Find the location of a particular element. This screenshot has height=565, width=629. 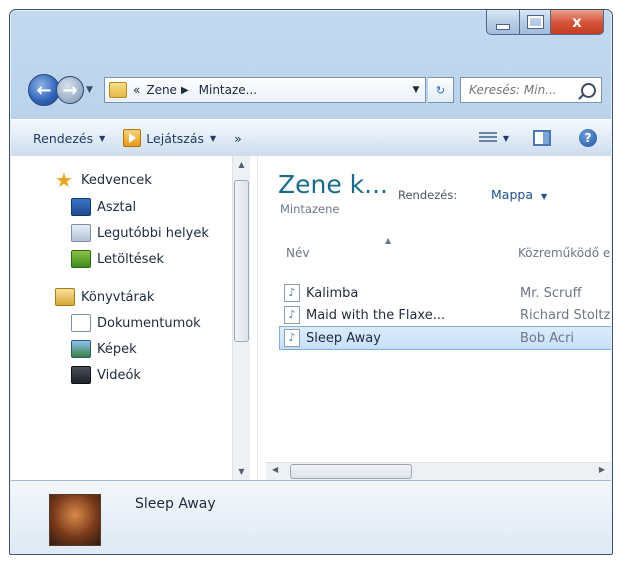

view-controls: ▼ ? is located at coordinates (537, 138).